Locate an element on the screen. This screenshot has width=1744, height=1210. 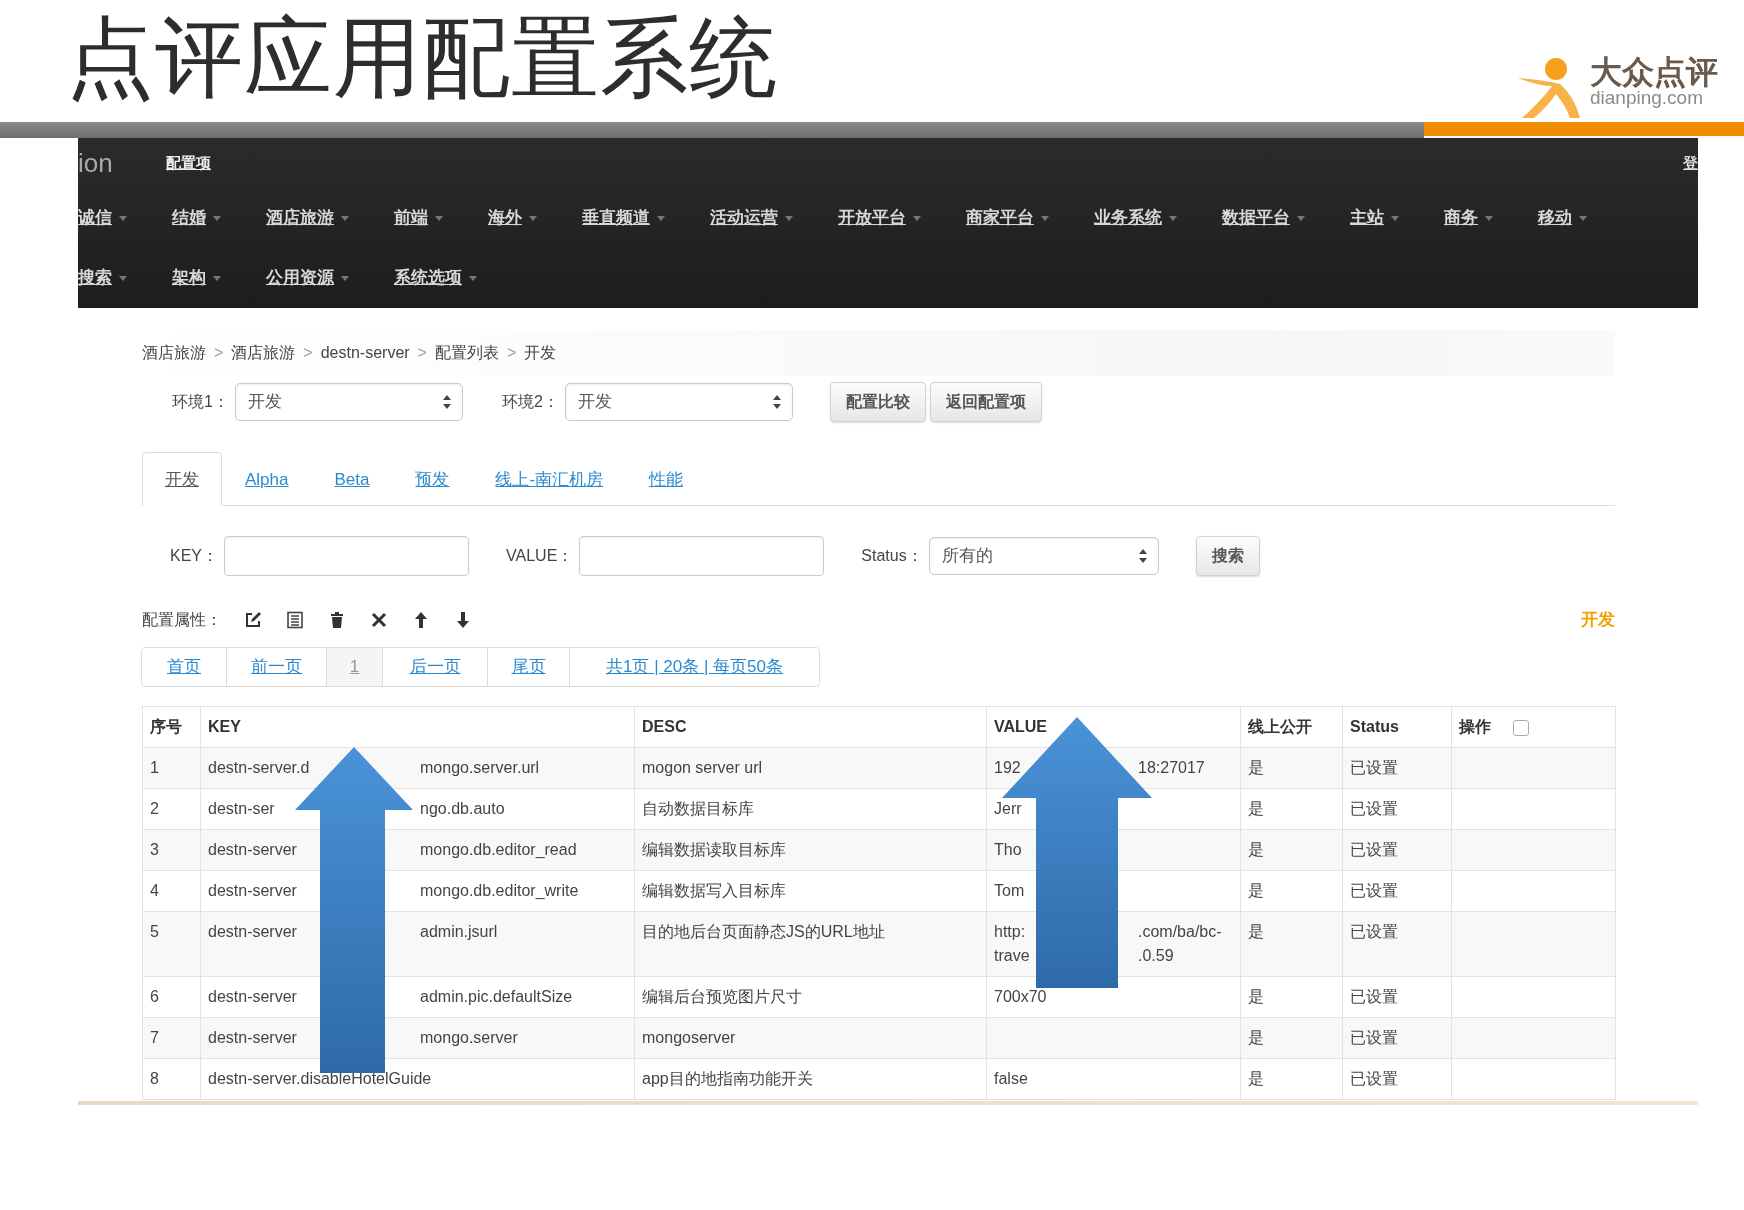
table-cell: 8 is located at coordinates (171, 1079).